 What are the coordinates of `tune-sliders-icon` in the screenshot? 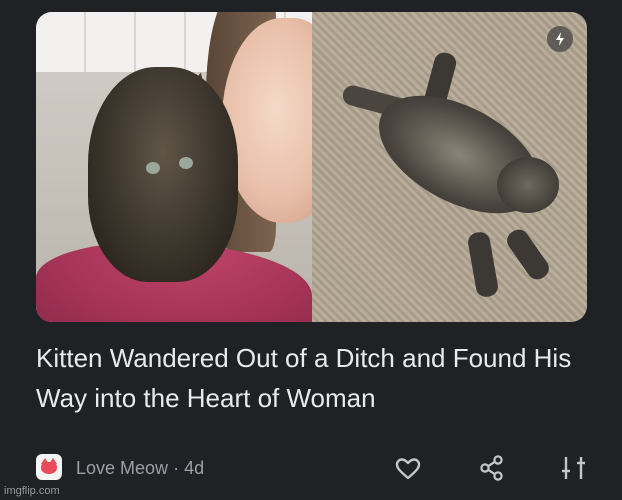 It's located at (573, 468).